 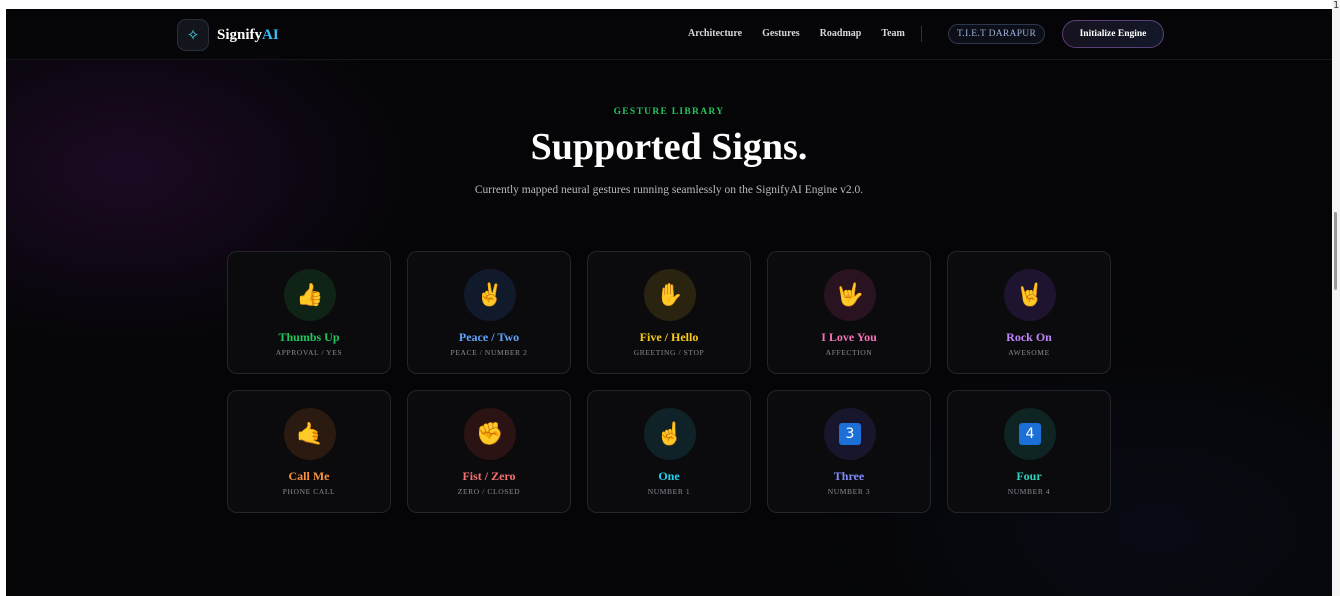 I want to click on initialize-engine-button: Initialize Engine, so click(x=1113, y=34).